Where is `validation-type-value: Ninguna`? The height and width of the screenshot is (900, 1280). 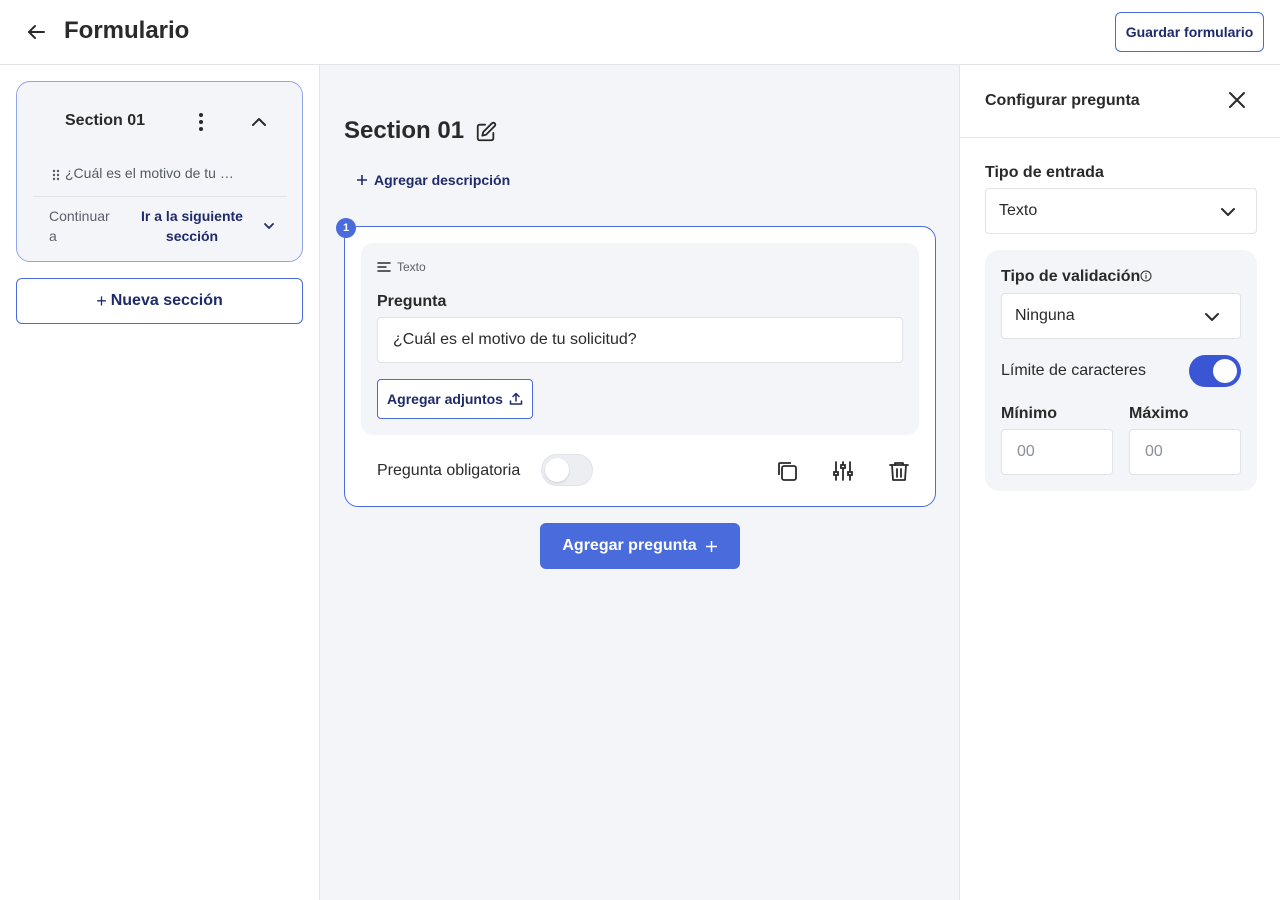
validation-type-value: Ninguna is located at coordinates (1045, 315).